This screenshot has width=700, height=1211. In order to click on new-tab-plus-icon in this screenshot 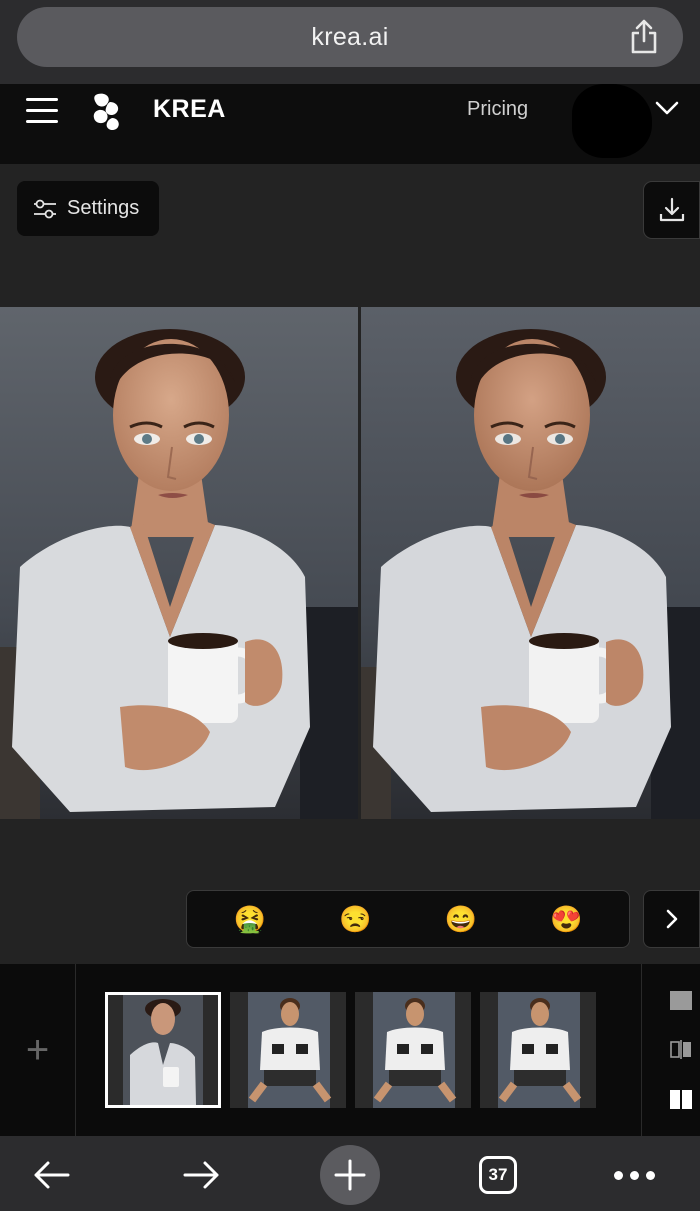, I will do `click(350, 1175)`.